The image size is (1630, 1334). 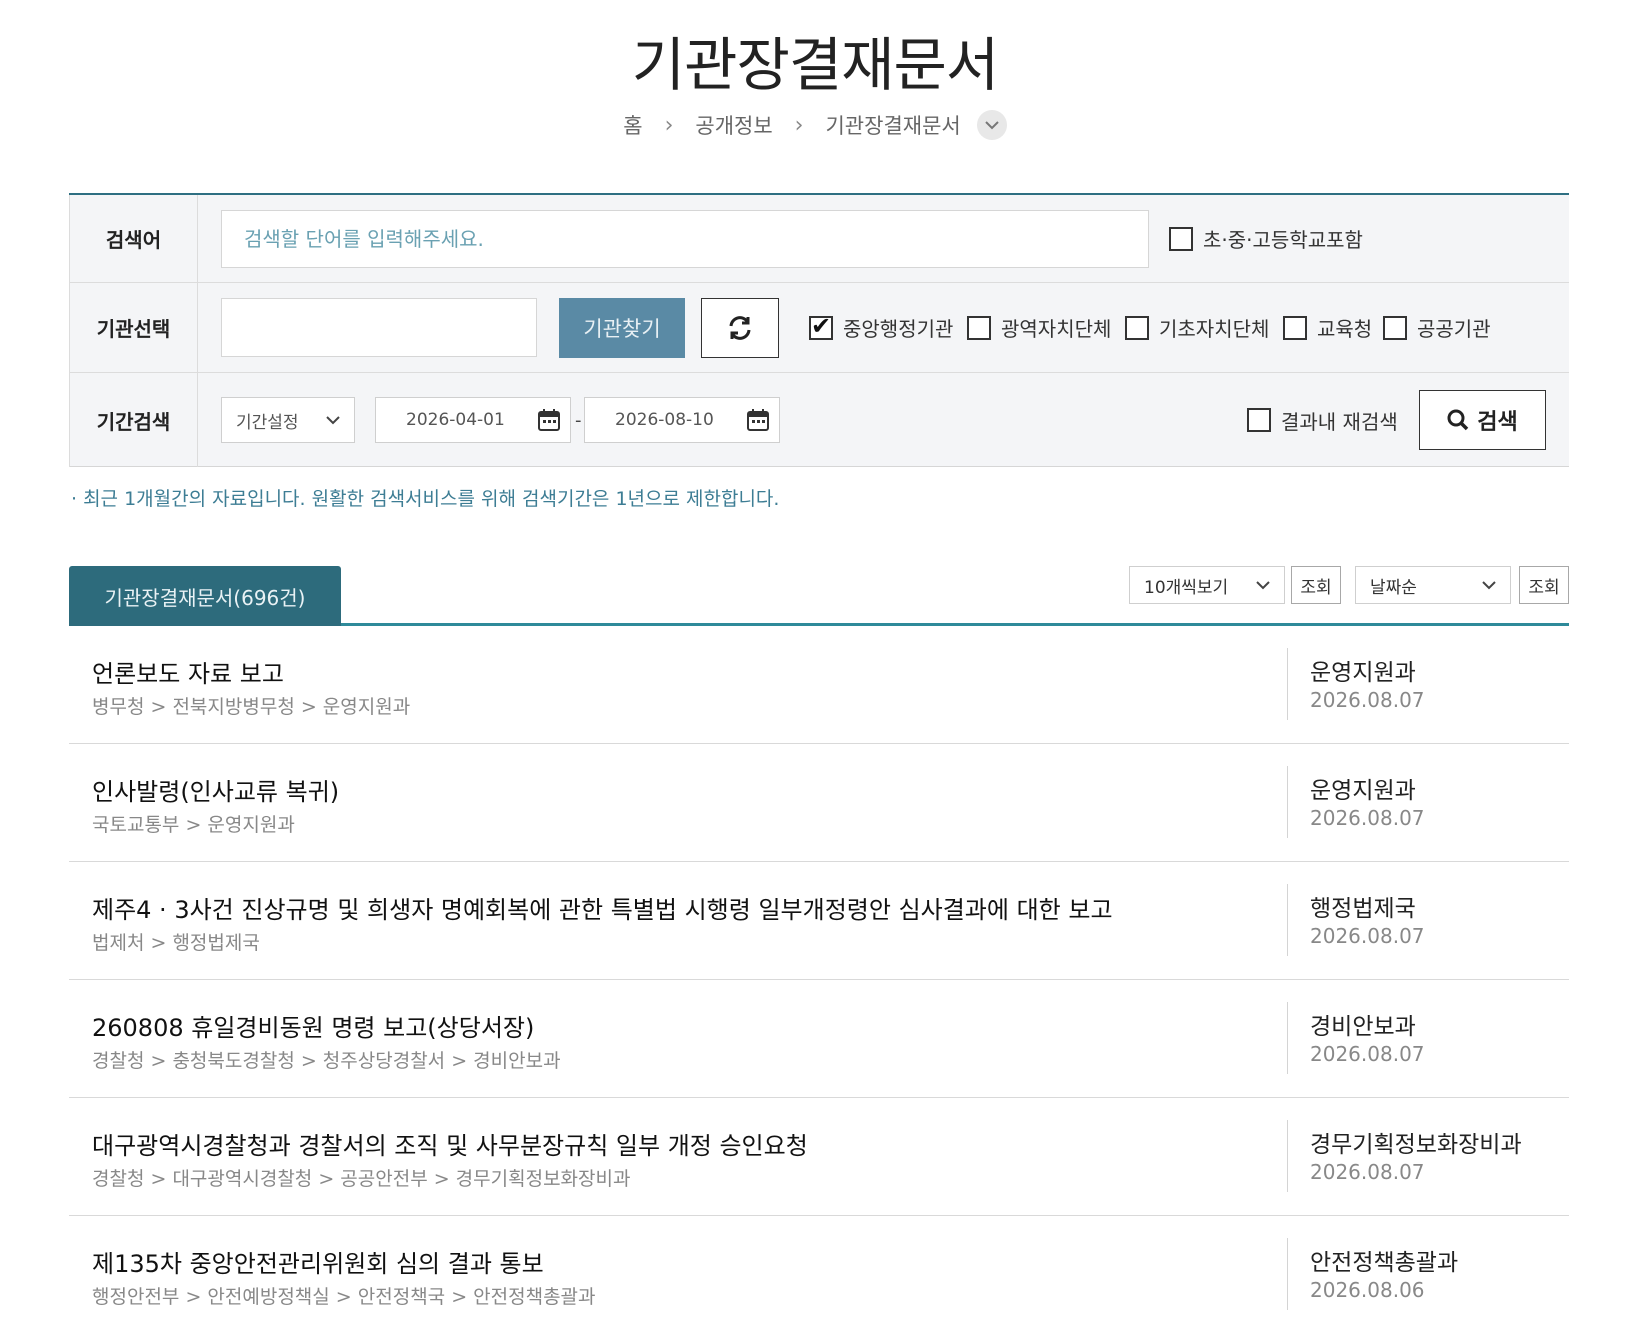 What do you see at coordinates (133, 238) in the screenshot?
I see `keyword-label: 검색어` at bounding box center [133, 238].